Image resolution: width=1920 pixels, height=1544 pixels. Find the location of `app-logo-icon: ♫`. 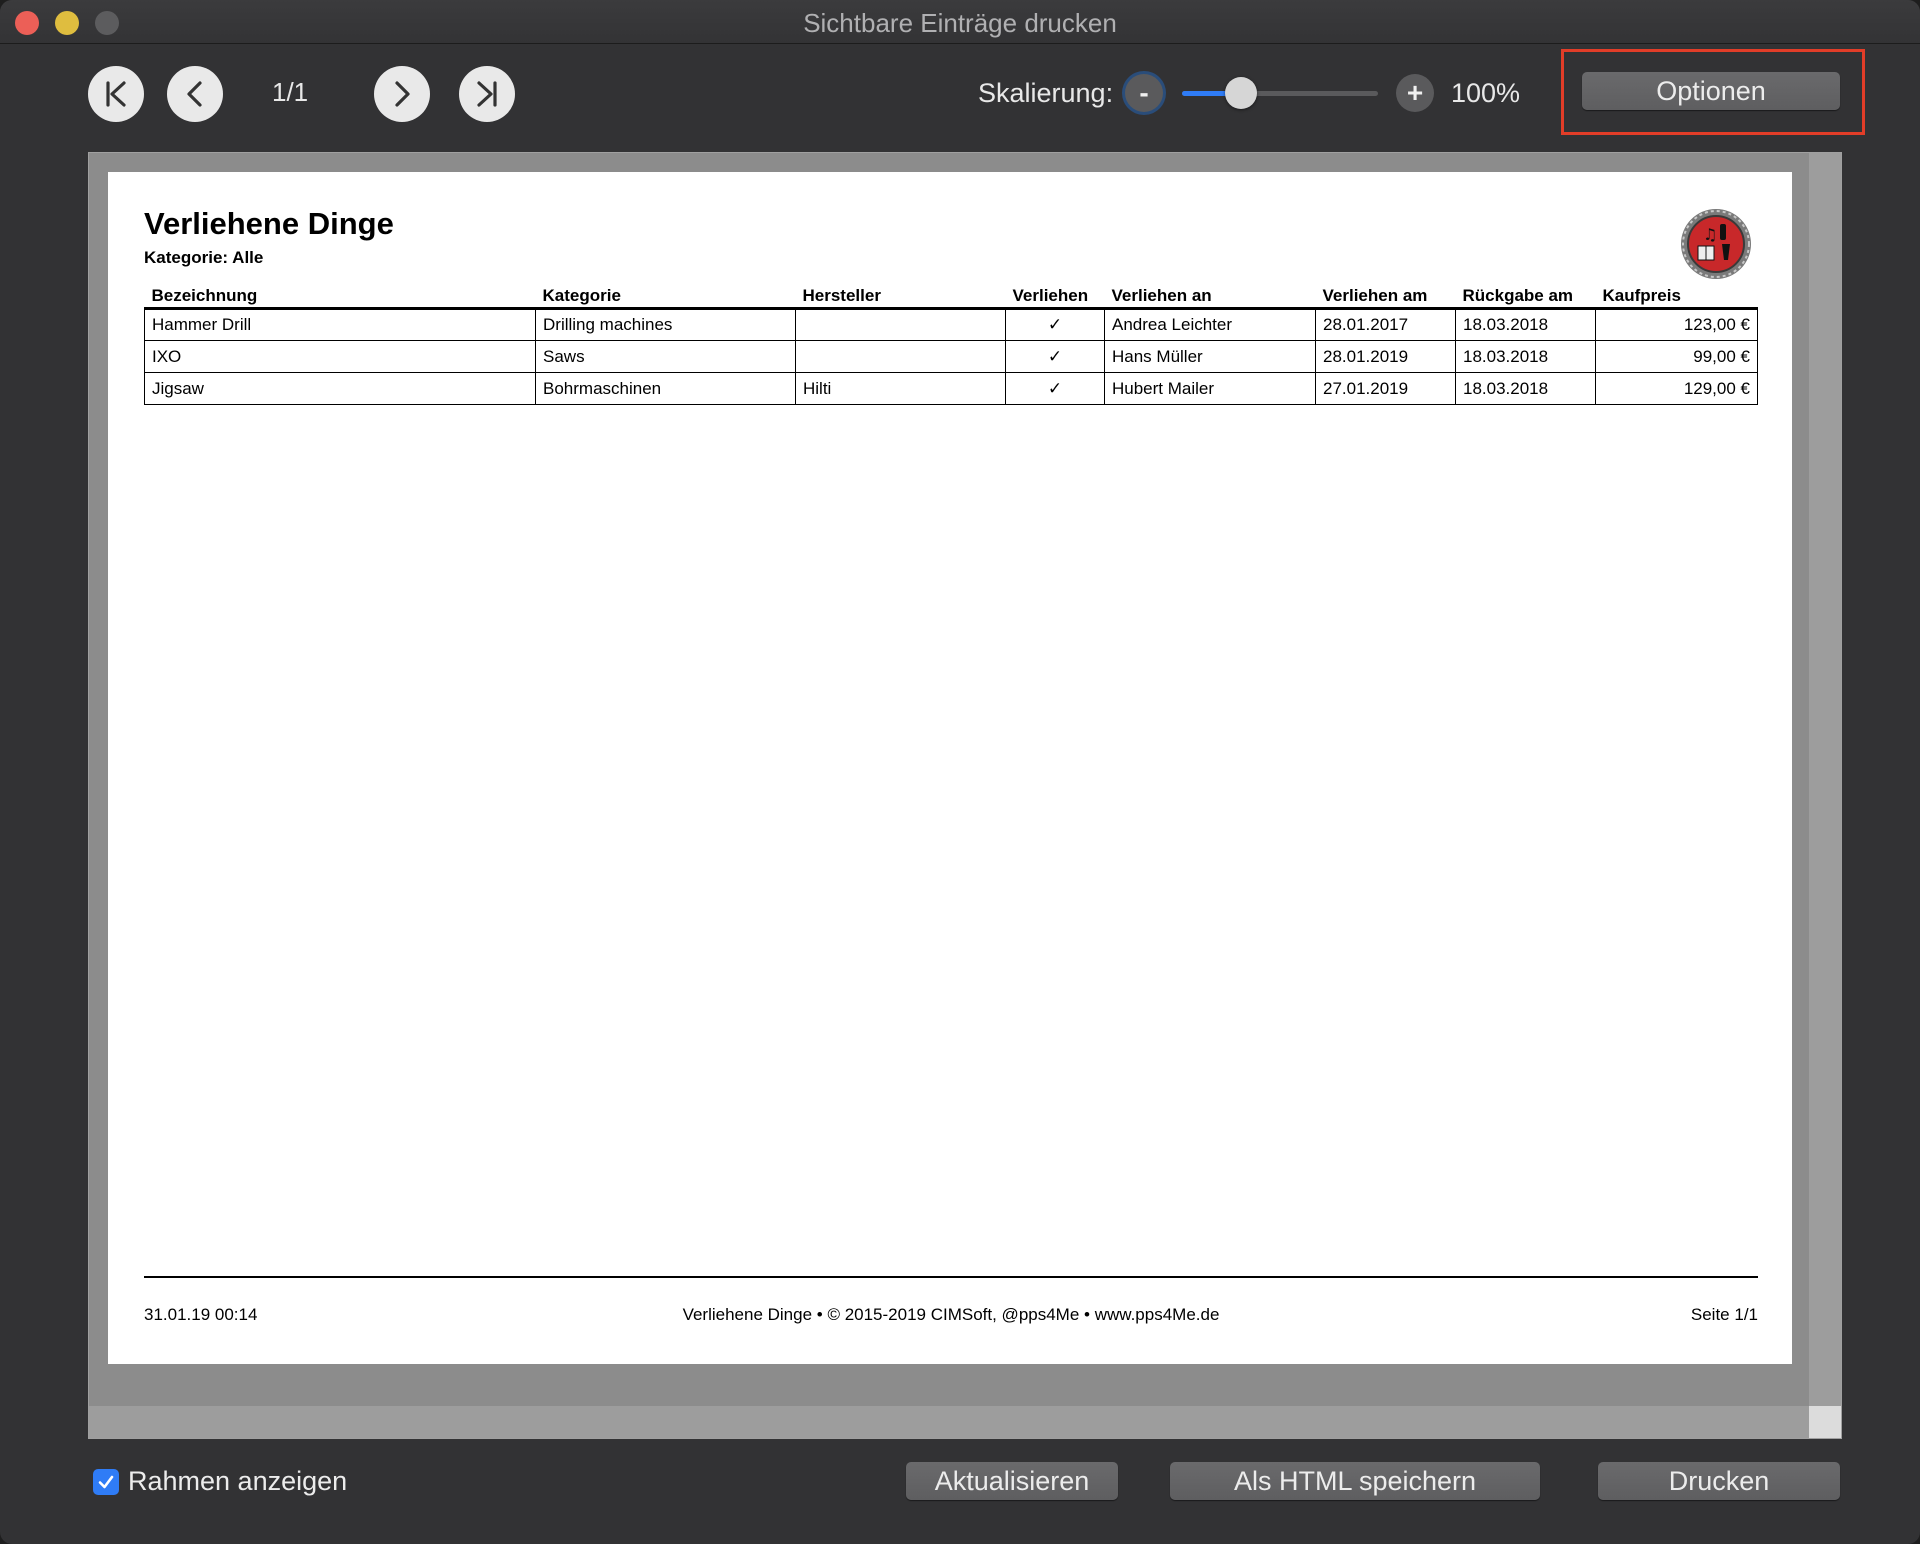

app-logo-icon: ♫ is located at coordinates (1716, 244).